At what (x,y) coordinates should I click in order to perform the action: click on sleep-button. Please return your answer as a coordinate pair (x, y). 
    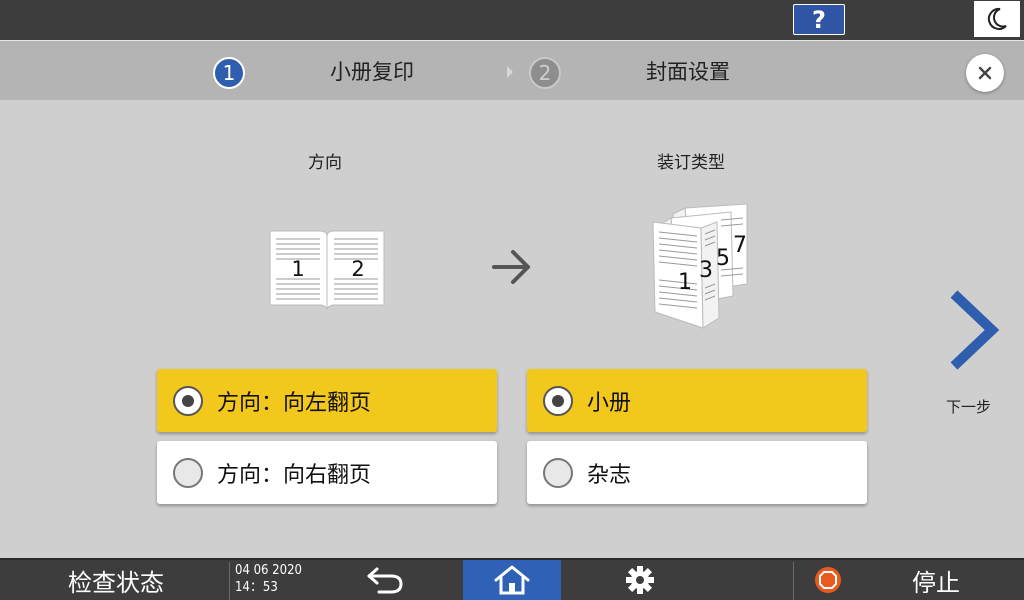
    Looking at the image, I should click on (997, 19).